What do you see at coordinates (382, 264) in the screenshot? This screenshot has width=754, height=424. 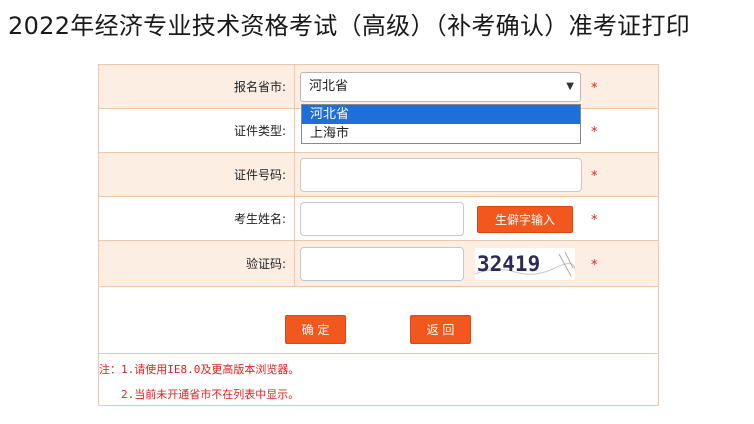 I see `captcha-input` at bounding box center [382, 264].